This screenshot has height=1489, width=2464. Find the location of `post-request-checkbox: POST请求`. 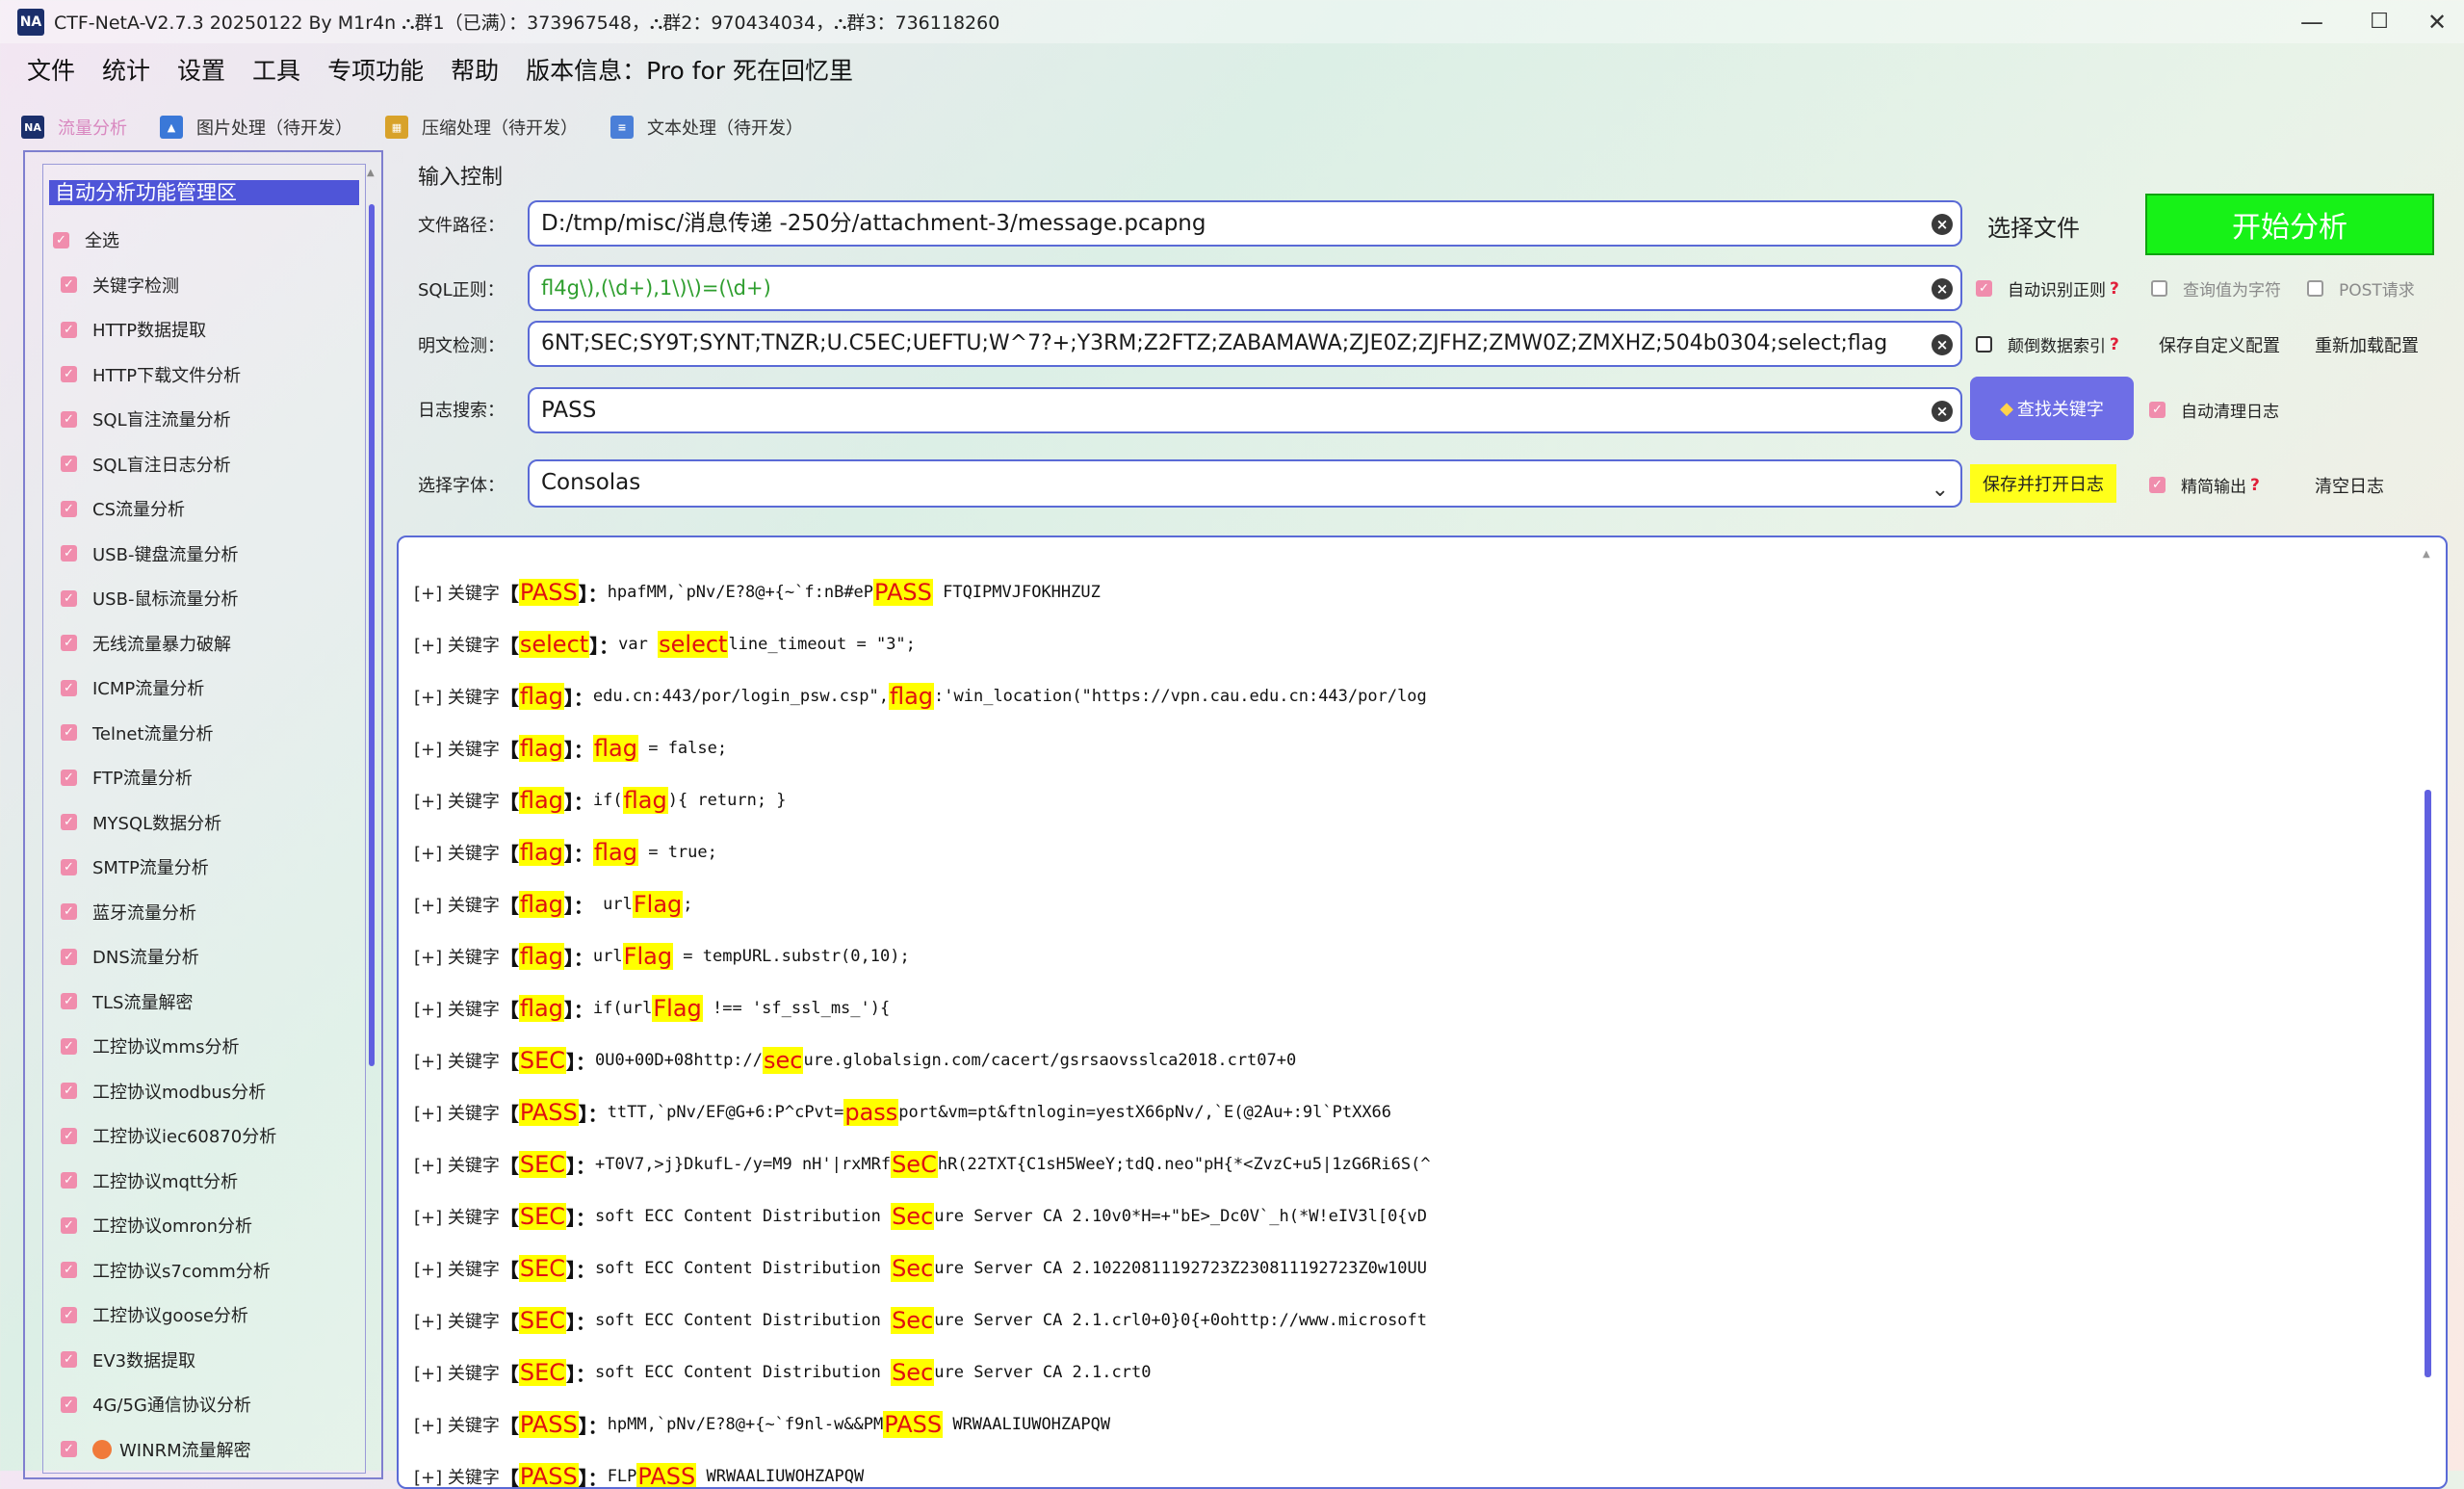

post-request-checkbox: POST请求 is located at coordinates (2361, 288).